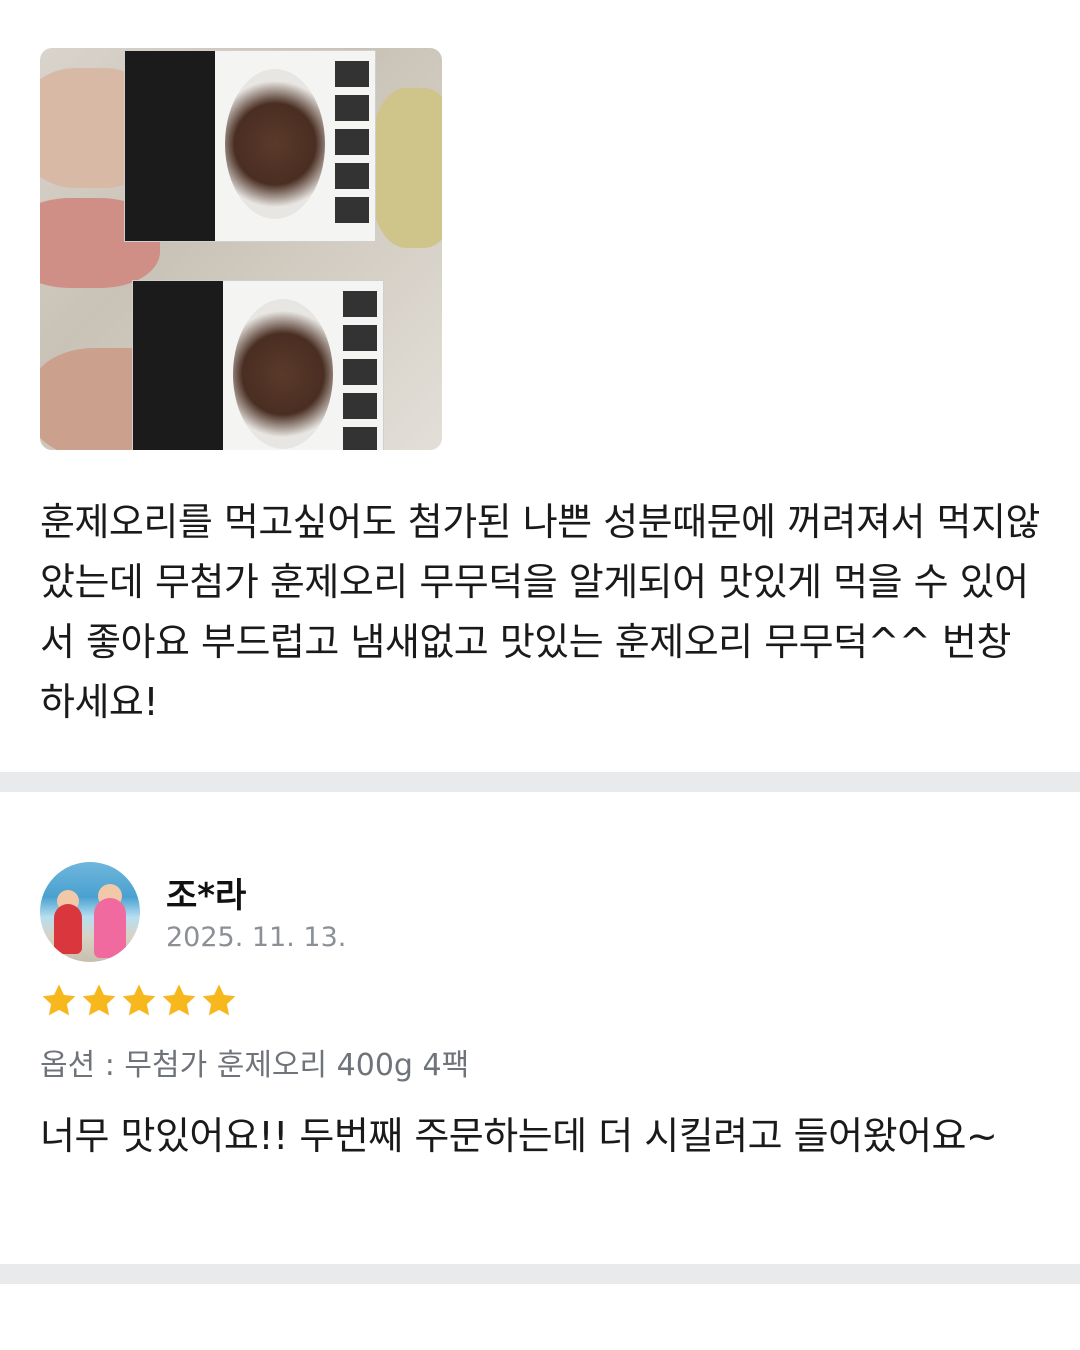  What do you see at coordinates (519, 1136) in the screenshot?
I see `review-body: 너무 맛있어요!! 두번째 주문하는데 더 시킬려고 들어왔어요~` at bounding box center [519, 1136].